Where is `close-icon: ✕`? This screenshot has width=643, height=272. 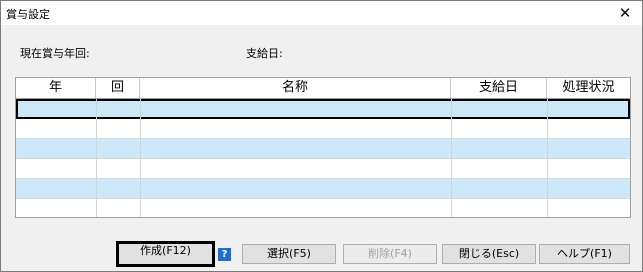 close-icon: ✕ is located at coordinates (625, 13).